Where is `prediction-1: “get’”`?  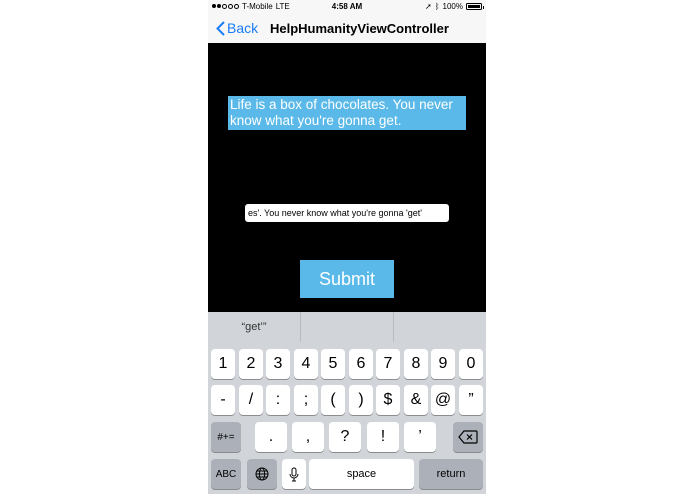 prediction-1: “get’” is located at coordinates (254, 327).